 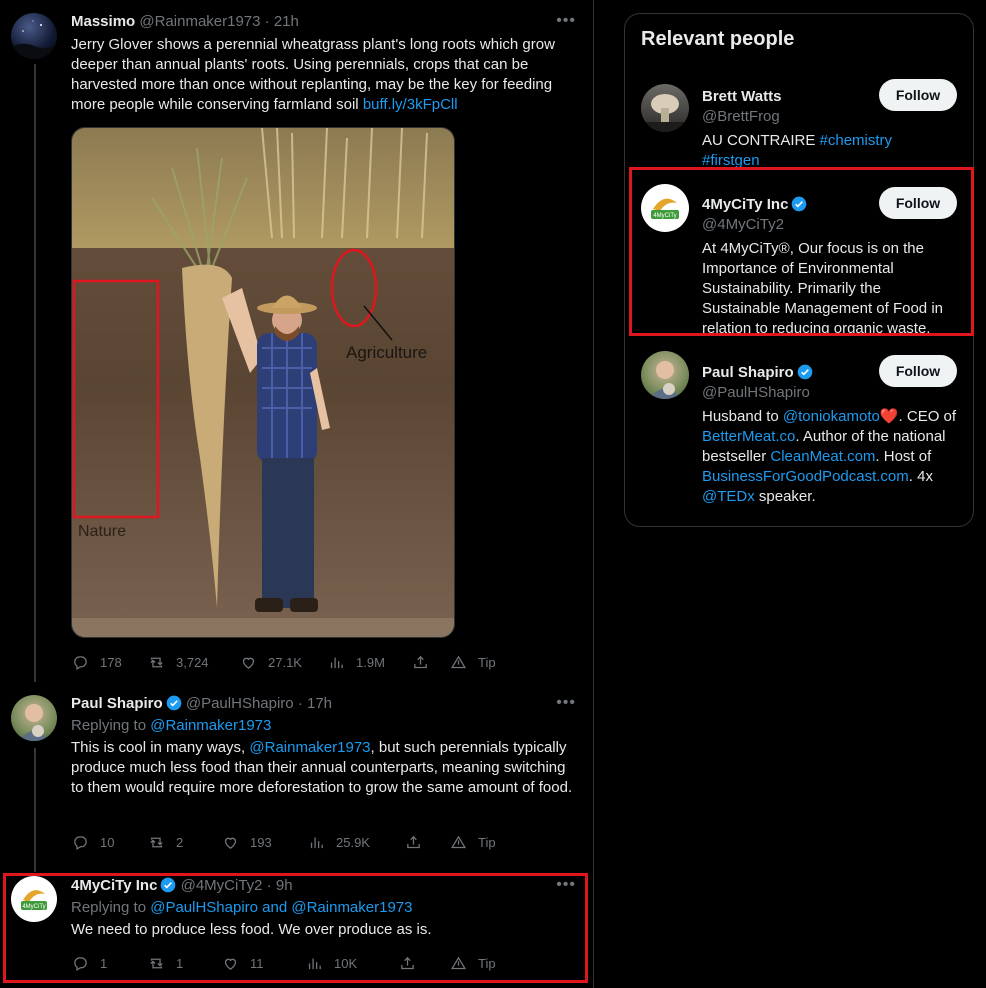 I want to click on person-handle: @4MyCiTy2, so click(x=743, y=225).